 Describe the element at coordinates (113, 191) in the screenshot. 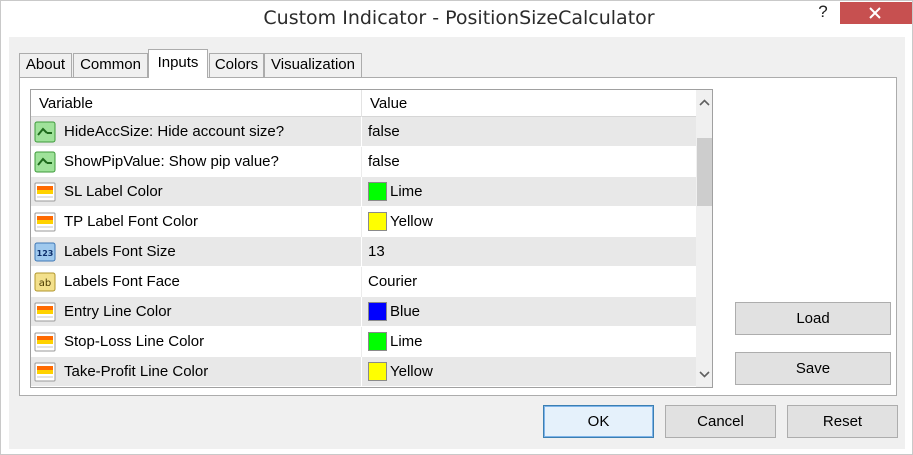

I see `variable-name: SL Label Color` at that location.